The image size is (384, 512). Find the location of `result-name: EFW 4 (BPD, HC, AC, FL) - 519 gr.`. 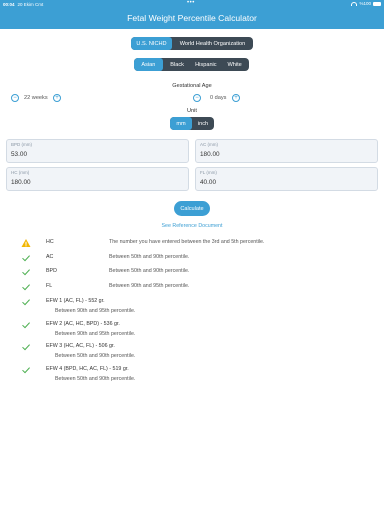

result-name: EFW 4 (BPD, HC, AC, FL) - 519 gr. is located at coordinates (87, 369).